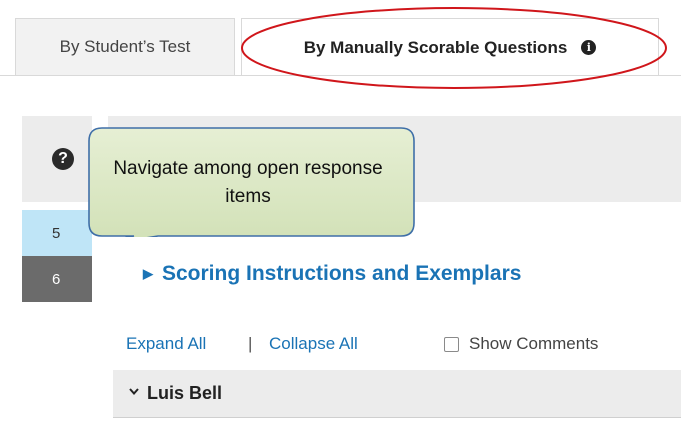 The width and height of the screenshot is (681, 435). I want to click on tab-label: By Manually Scorable Questions, so click(435, 47).